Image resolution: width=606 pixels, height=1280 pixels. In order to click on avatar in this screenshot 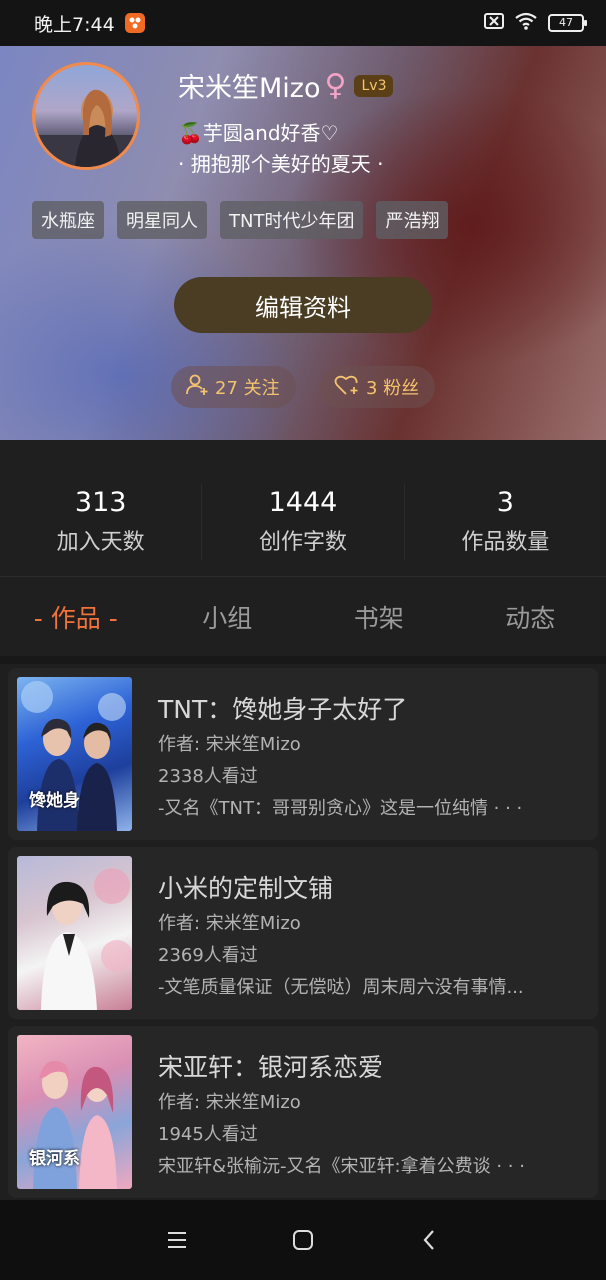, I will do `click(86, 116)`.